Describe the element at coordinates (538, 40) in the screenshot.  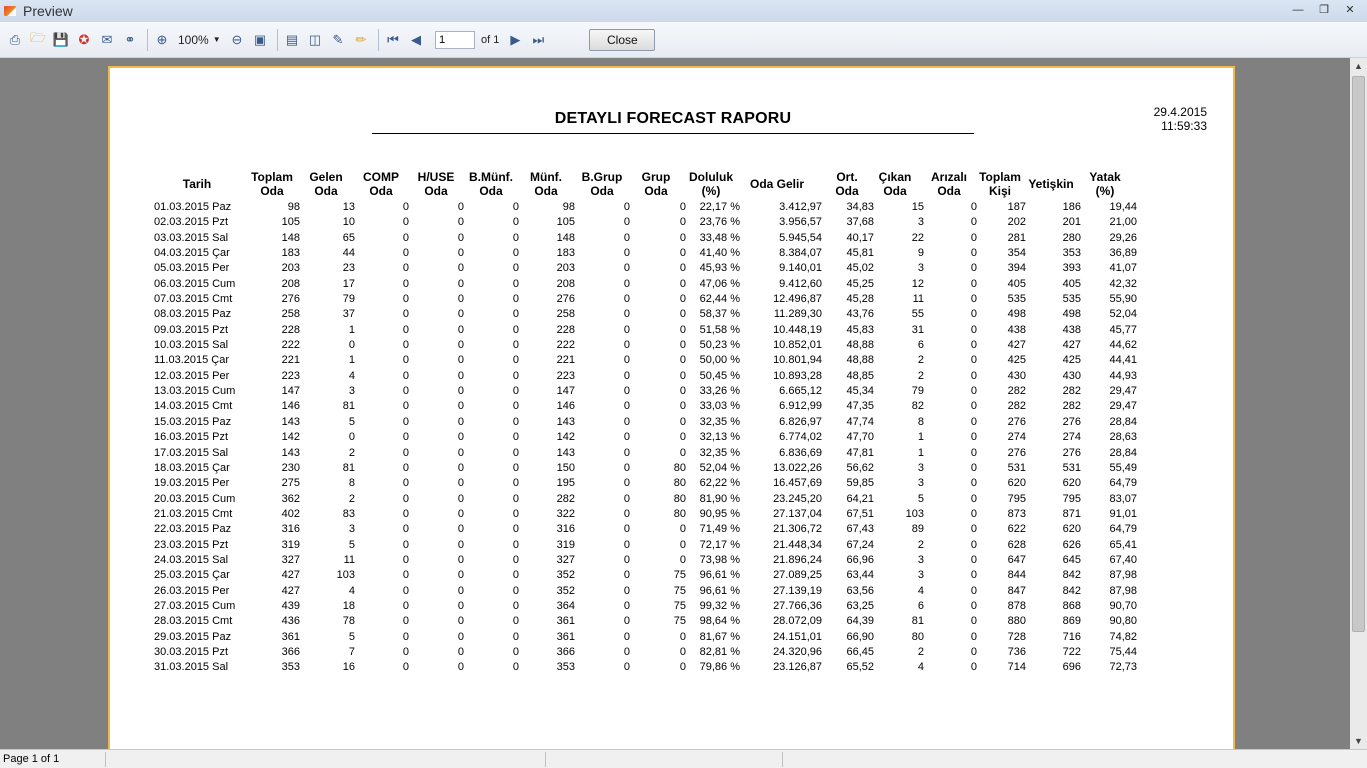
I see `last-page-icon: ⏭` at that location.